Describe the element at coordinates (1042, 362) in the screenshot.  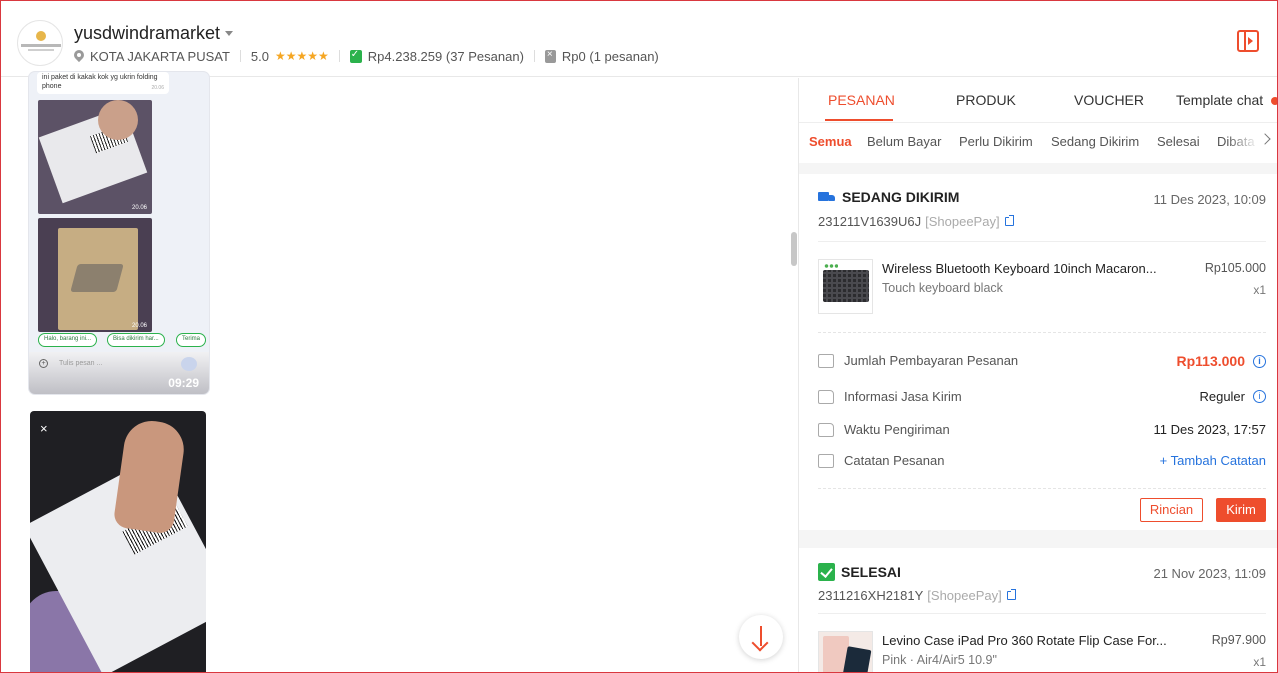
I see `payment-total-row: Jumlah Pembayaran Pesanan Rp113.000 i` at that location.